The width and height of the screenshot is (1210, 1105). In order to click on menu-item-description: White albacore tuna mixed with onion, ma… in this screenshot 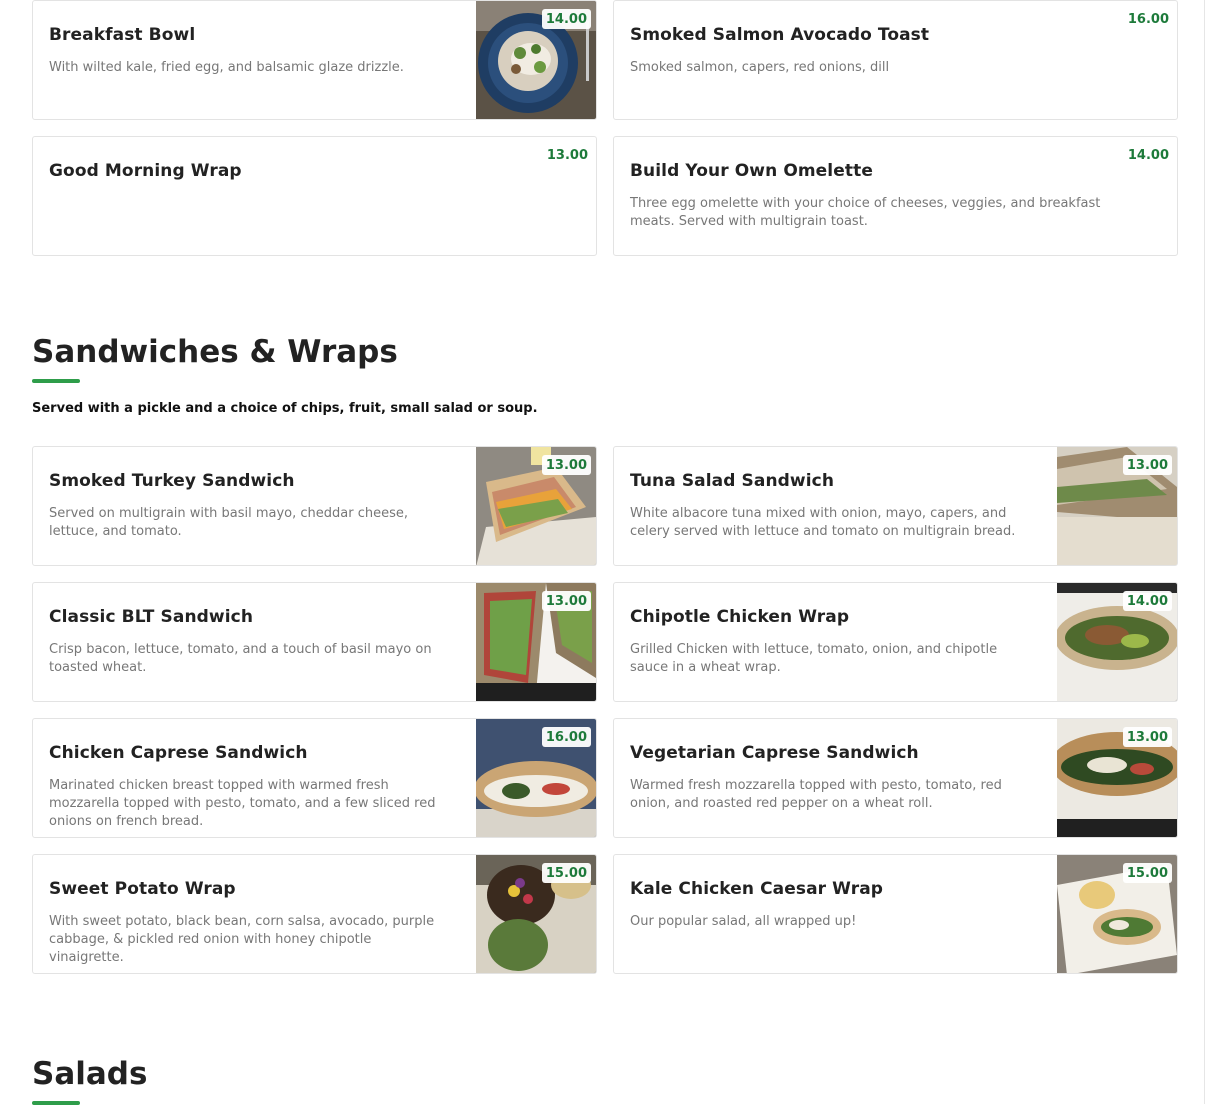, I will do `click(823, 522)`.